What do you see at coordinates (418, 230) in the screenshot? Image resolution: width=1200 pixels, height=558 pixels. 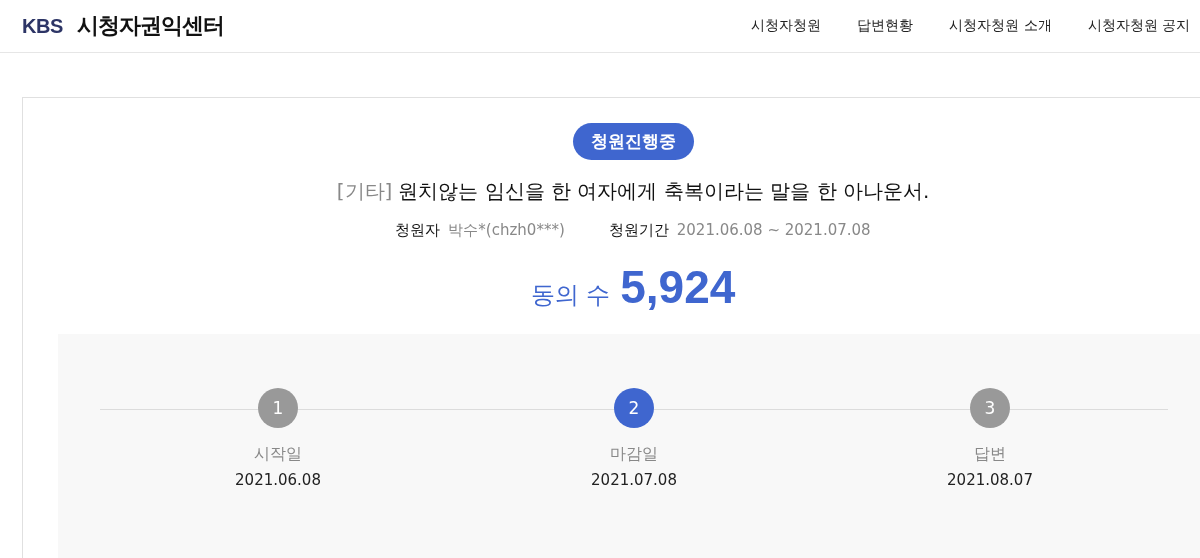 I see `meta-label: 청원자` at bounding box center [418, 230].